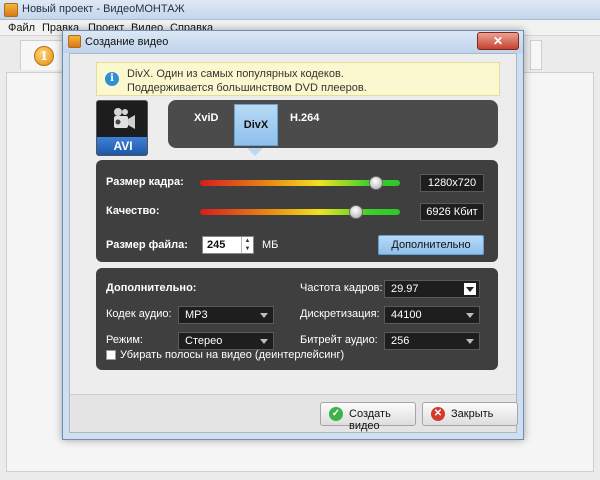  Describe the element at coordinates (432, 315) in the screenshot. I see `sampling-select: 44100` at that location.